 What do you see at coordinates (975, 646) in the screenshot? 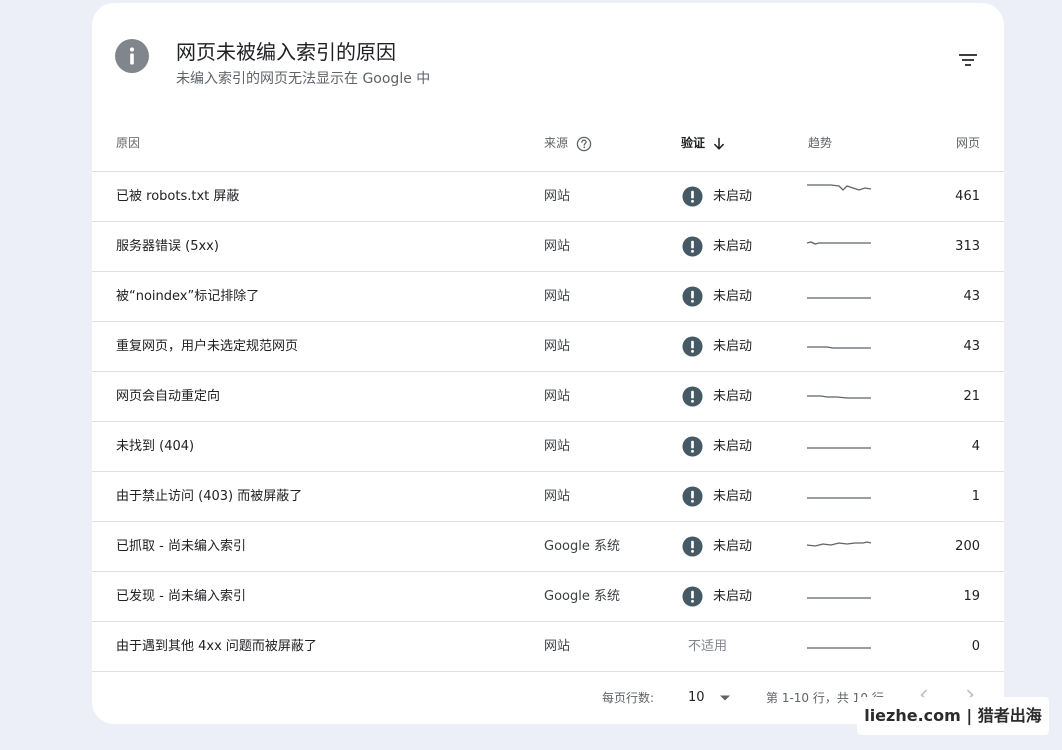
I see `pages-count: 0` at bounding box center [975, 646].